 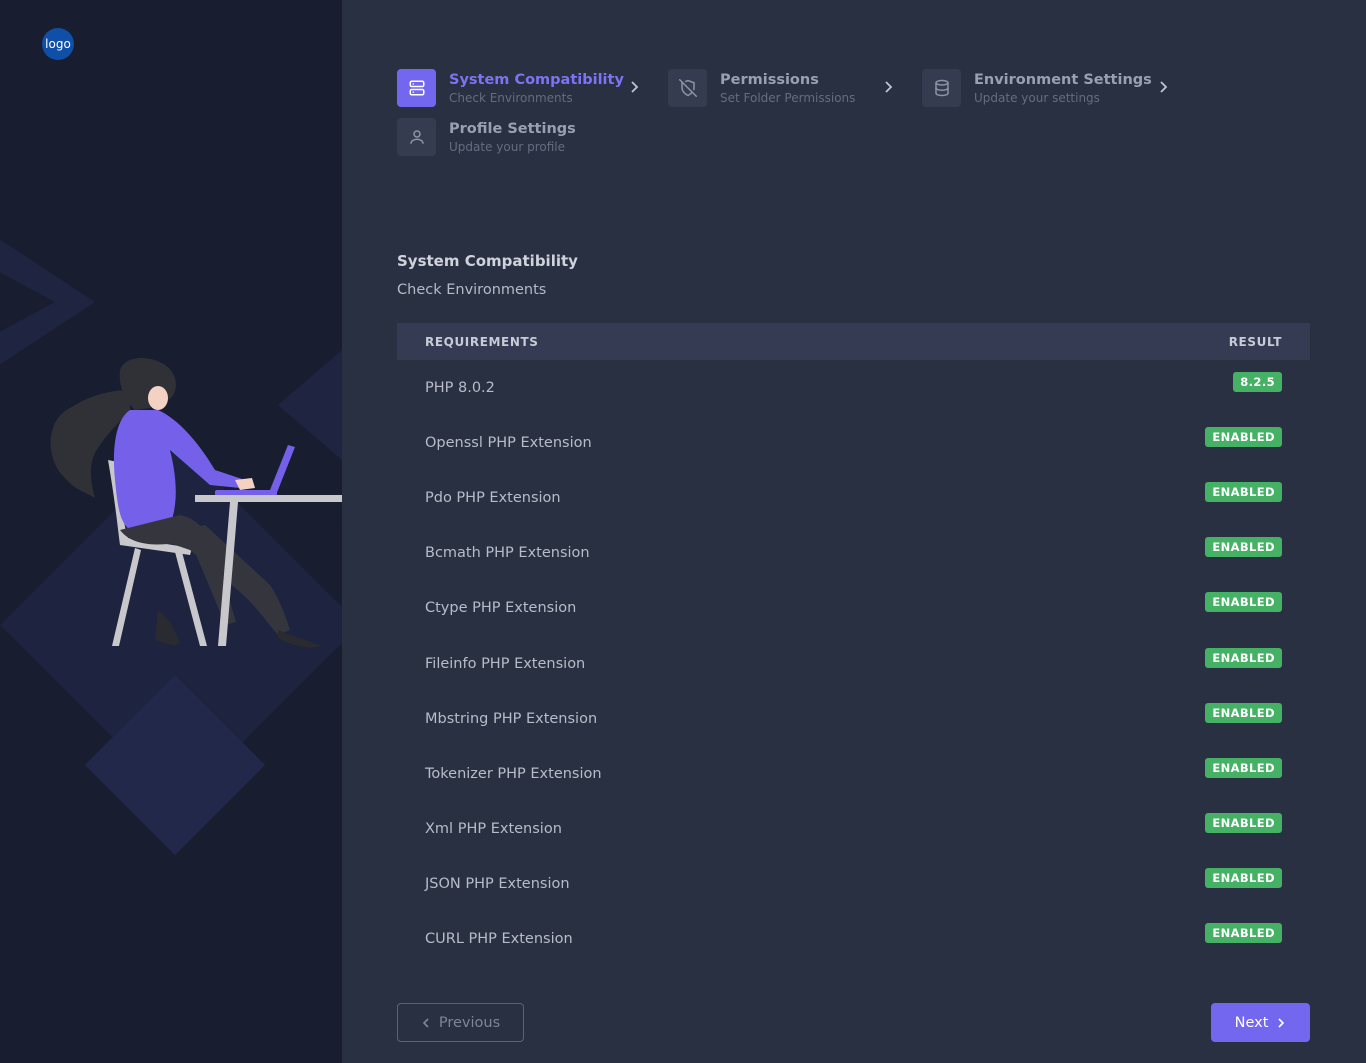 I want to click on section-title: System Compatibility, so click(x=487, y=261).